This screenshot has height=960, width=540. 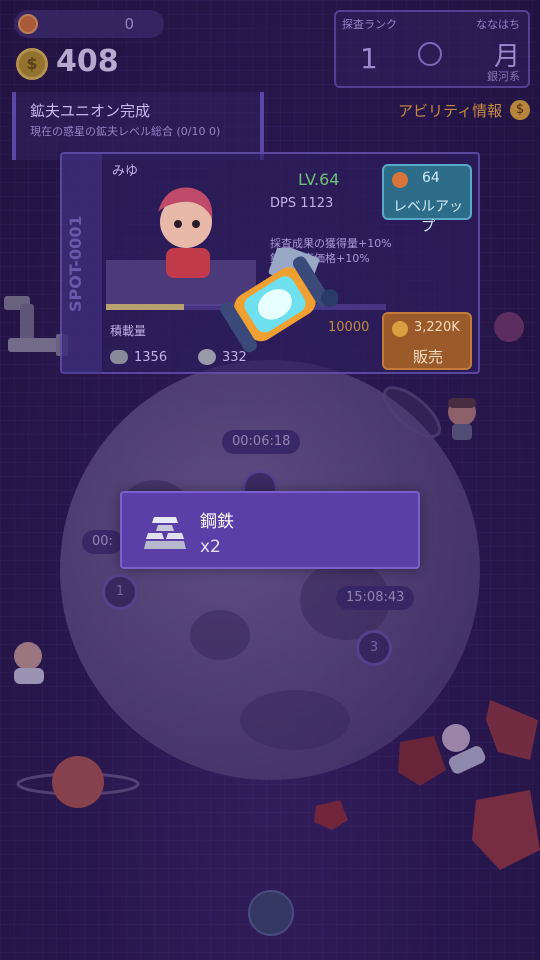 I want to click on level-up-label: レベルアップ, so click(x=428, y=217).